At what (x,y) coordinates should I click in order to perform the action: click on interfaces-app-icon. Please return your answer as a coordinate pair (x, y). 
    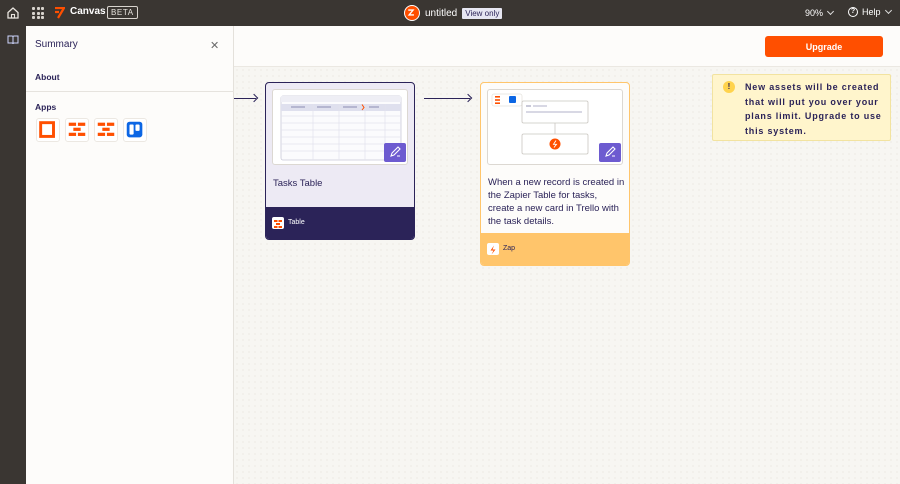
    Looking at the image, I should click on (48, 130).